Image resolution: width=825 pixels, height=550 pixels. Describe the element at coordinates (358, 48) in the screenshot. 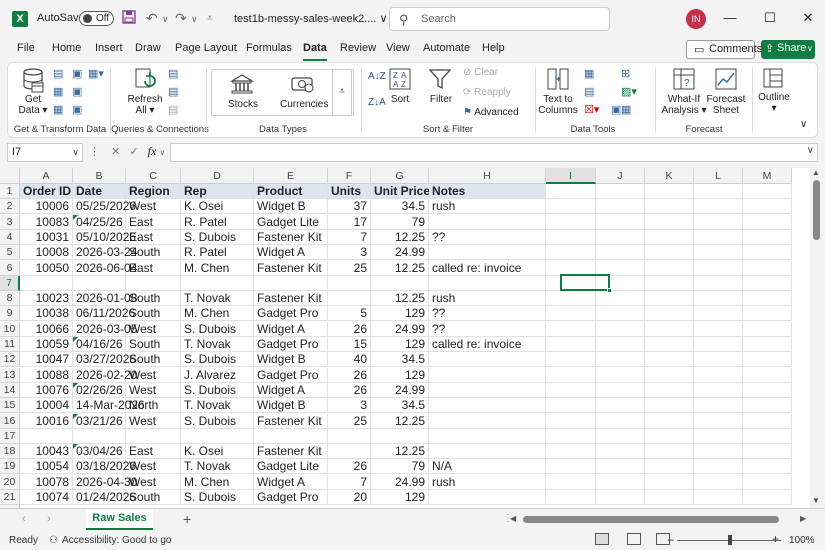

I see `tab-review: Review` at that location.